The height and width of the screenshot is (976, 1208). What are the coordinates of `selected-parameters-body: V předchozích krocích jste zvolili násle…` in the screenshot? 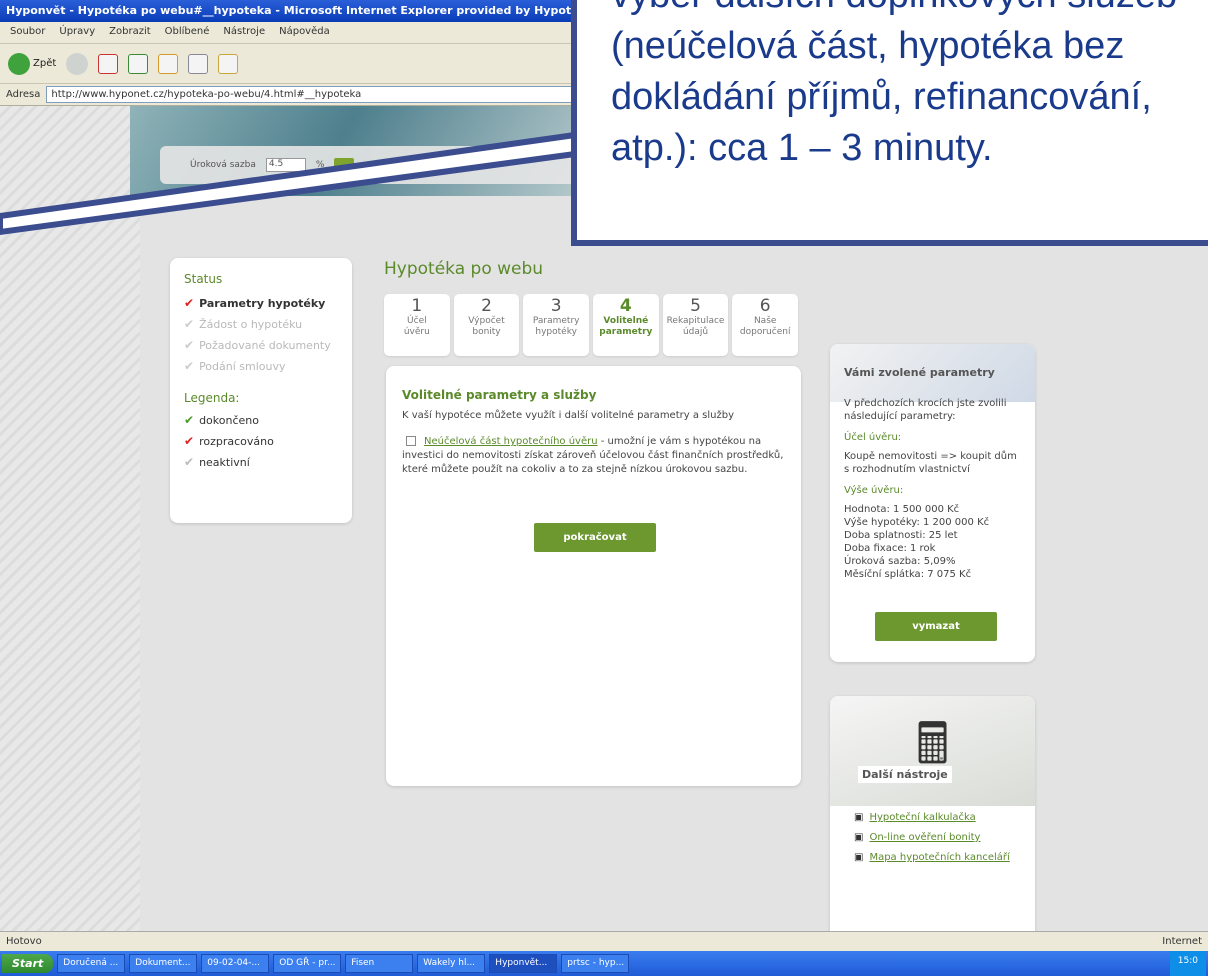 It's located at (932, 489).